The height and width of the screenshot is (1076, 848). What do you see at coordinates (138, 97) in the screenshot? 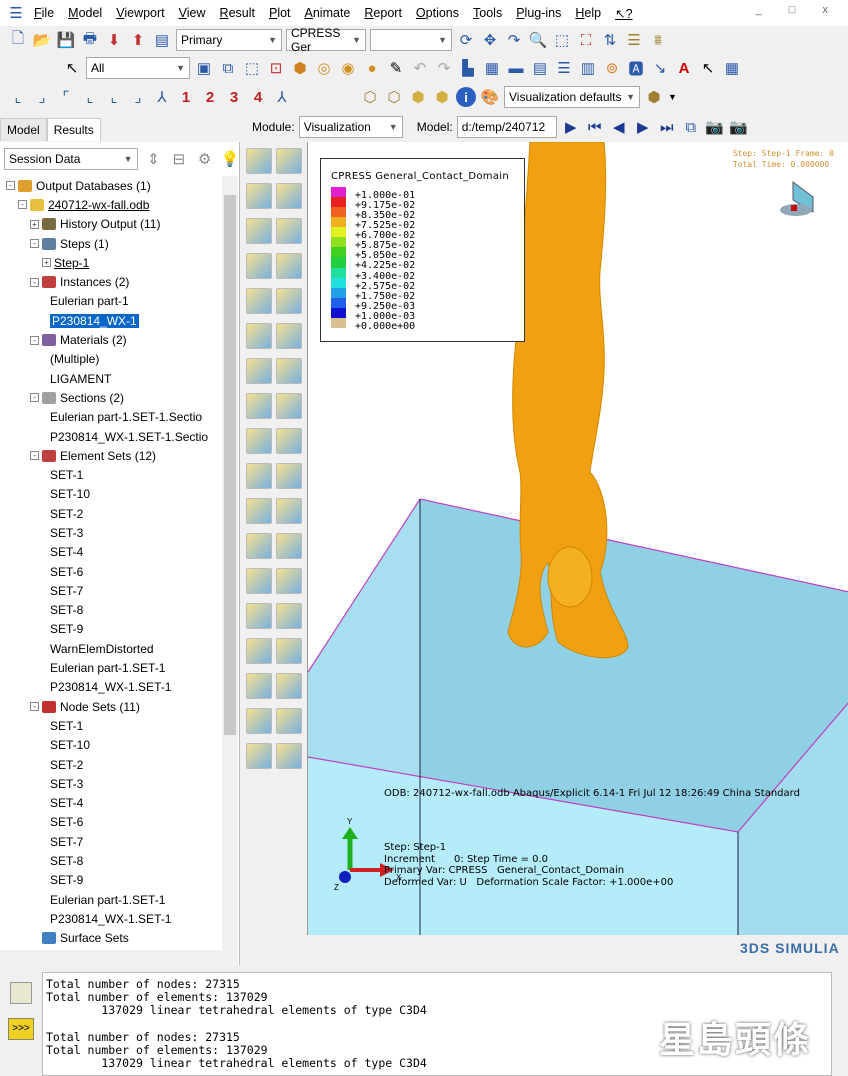
I see `view-right-icon: ⌟` at bounding box center [138, 97].